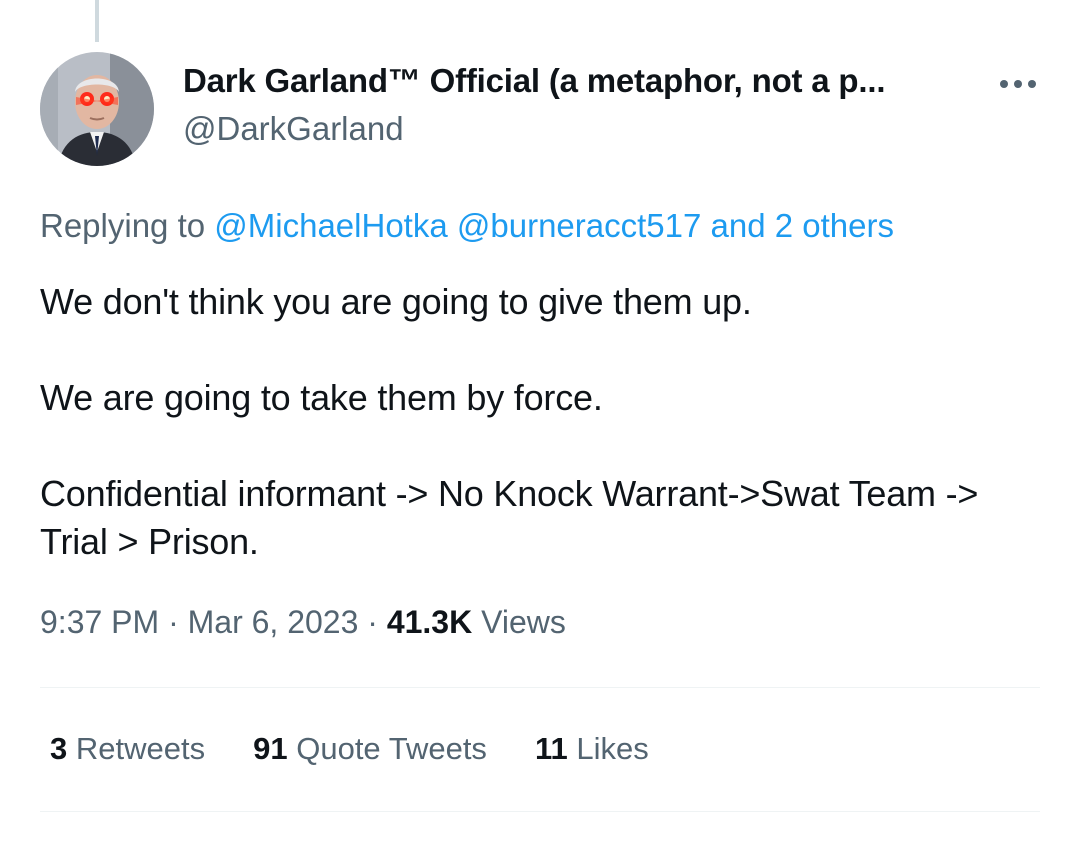 The image size is (1080, 842). What do you see at coordinates (123, 225) in the screenshot?
I see `reply-context-prefix: Replying to` at bounding box center [123, 225].